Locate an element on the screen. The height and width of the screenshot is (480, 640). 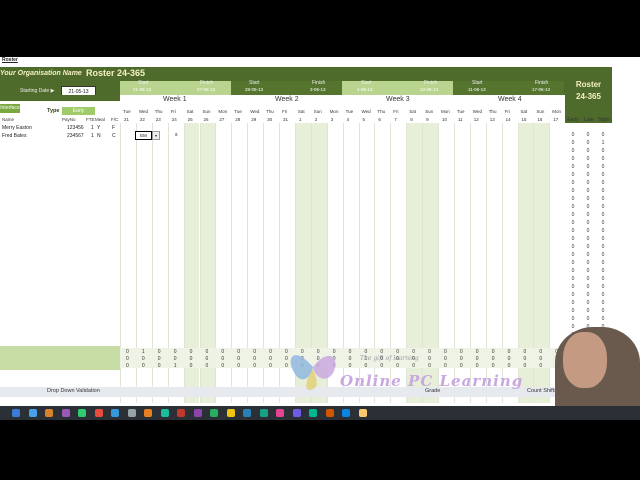
day-number-header: 16 is located at coordinates (540, 119).